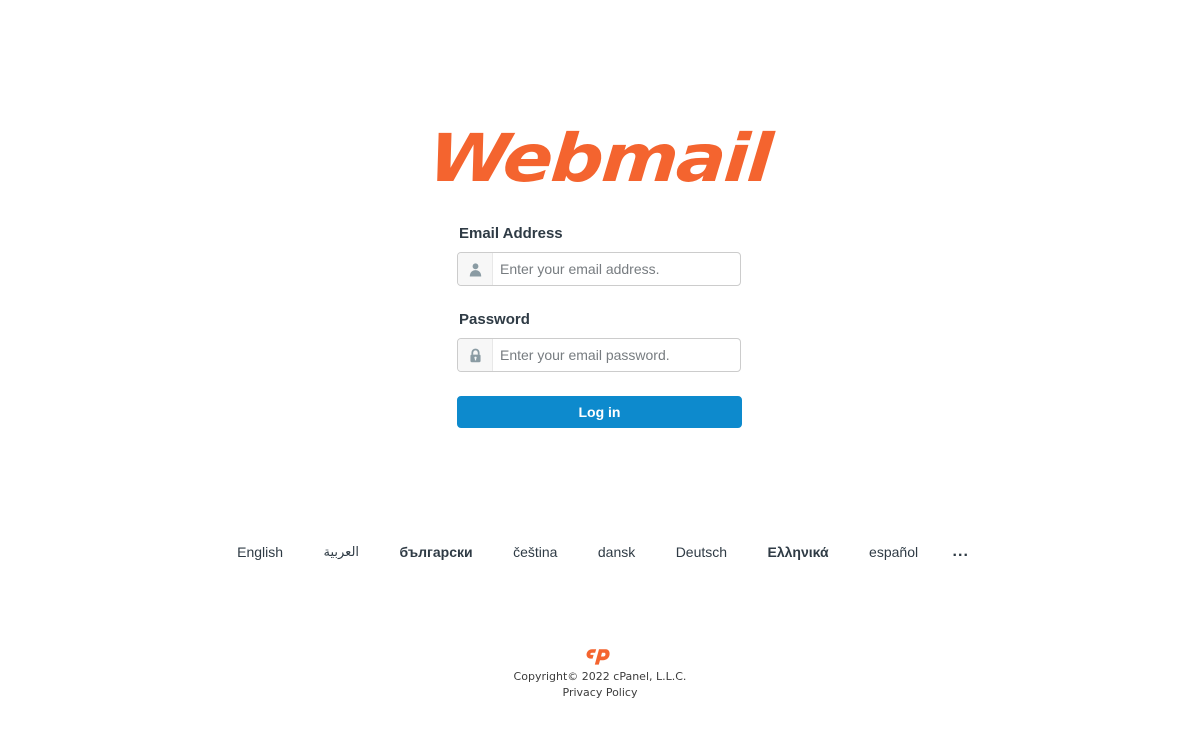  I want to click on language-link-german: Deutsch, so click(701, 552).